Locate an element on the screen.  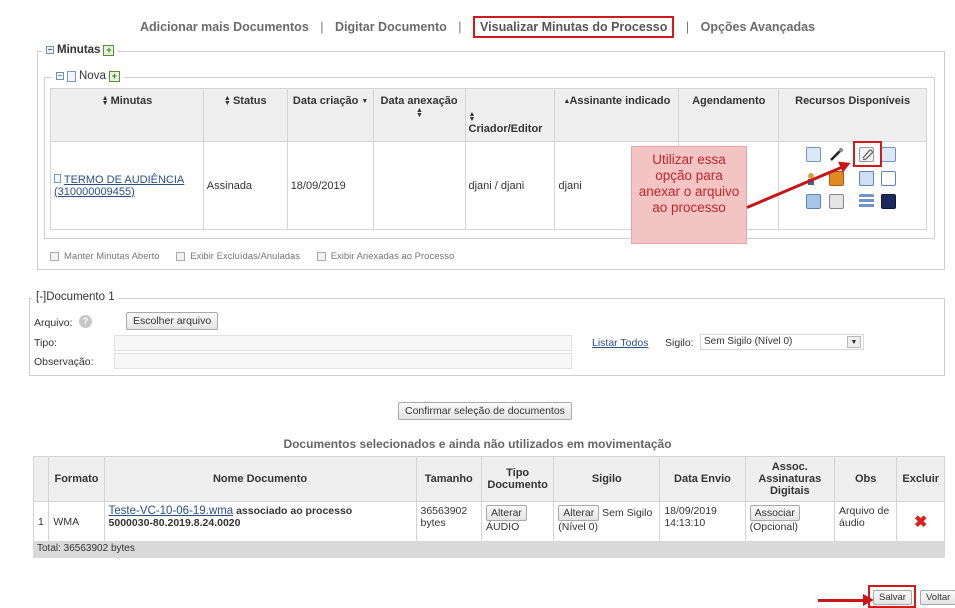
col-excluir: Excluir is located at coordinates (920, 479).